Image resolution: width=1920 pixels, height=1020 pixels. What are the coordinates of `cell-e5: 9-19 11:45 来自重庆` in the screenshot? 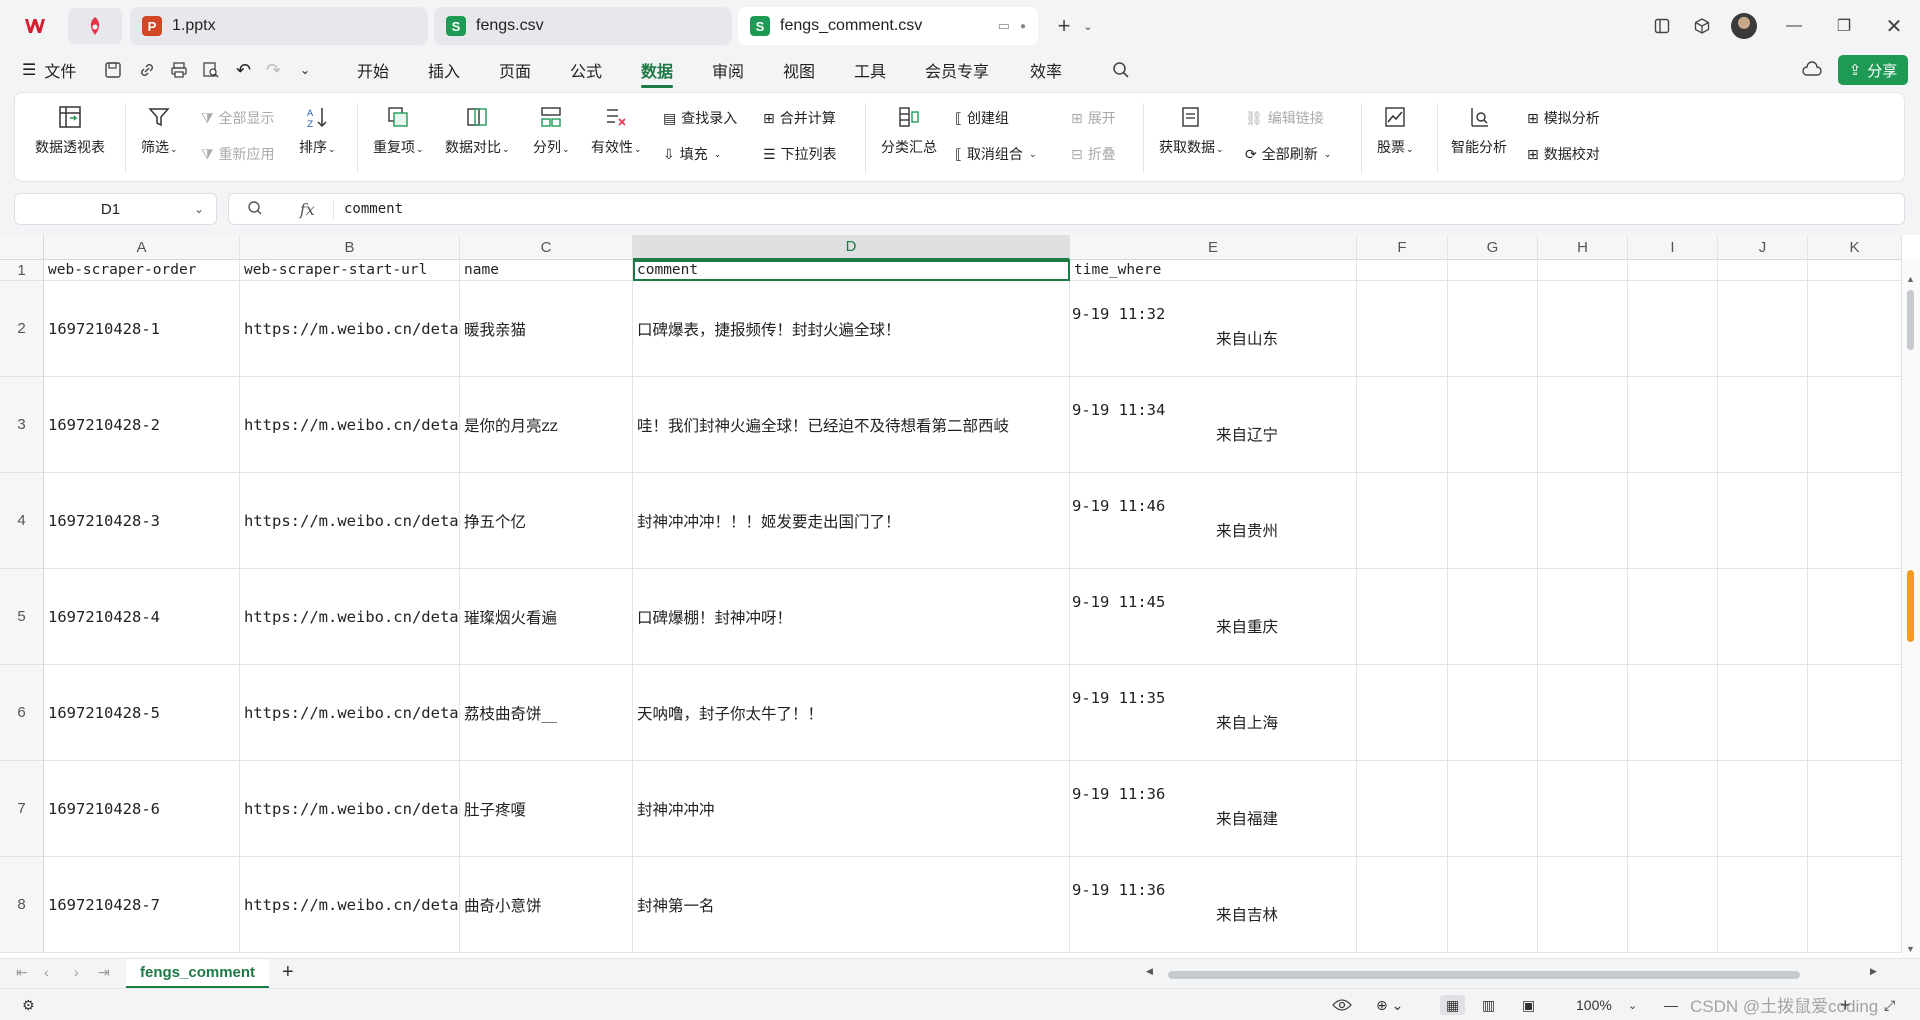 It's located at (1213, 617).